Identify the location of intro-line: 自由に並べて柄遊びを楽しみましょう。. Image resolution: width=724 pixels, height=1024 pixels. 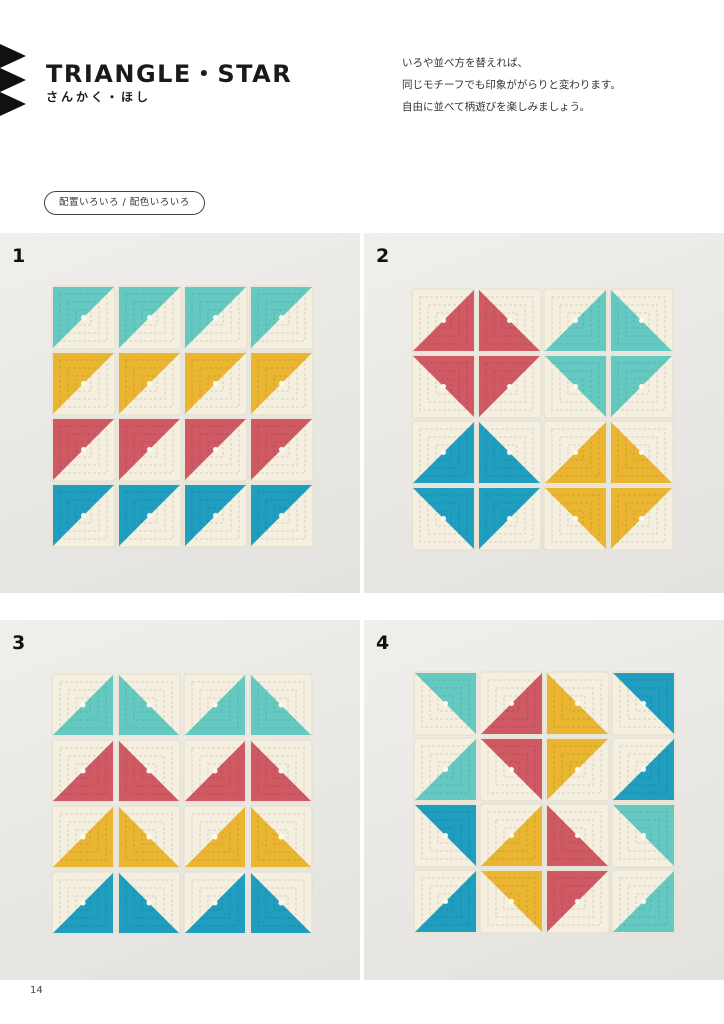
(496, 107).